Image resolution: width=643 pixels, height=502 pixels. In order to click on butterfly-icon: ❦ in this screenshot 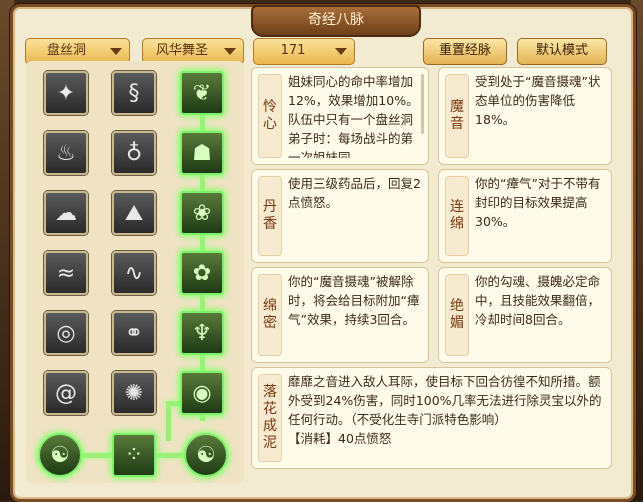, I will do `click(202, 93)`.